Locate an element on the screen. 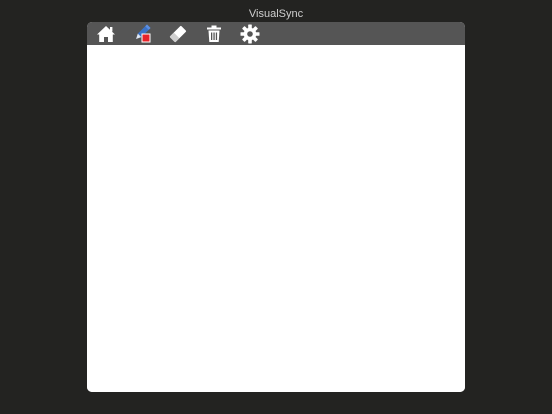 This screenshot has width=552, height=414. eraser-icon is located at coordinates (178, 34).